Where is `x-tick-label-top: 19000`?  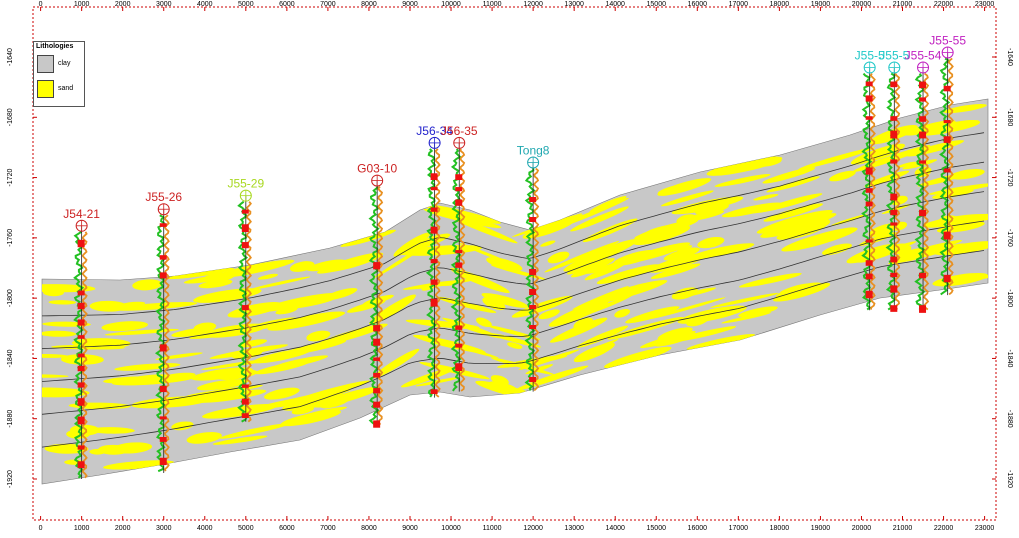 x-tick-label-top: 19000 is located at coordinates (821, 4).